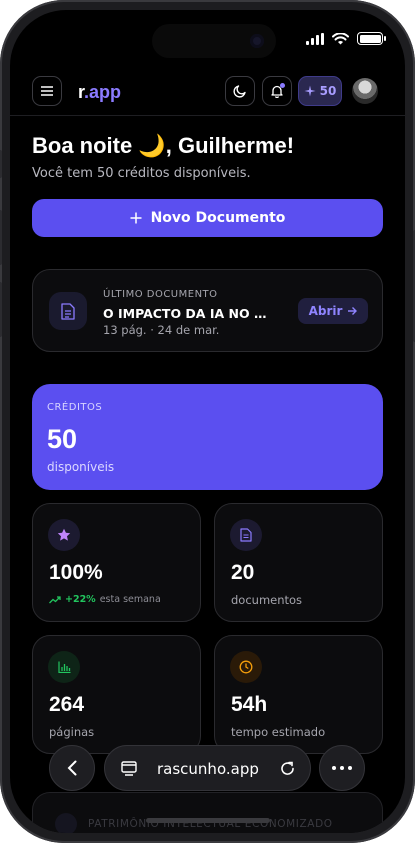 The image size is (415, 843). Describe the element at coordinates (64, 667) in the screenshot. I see `bar-chart-icon` at that location.